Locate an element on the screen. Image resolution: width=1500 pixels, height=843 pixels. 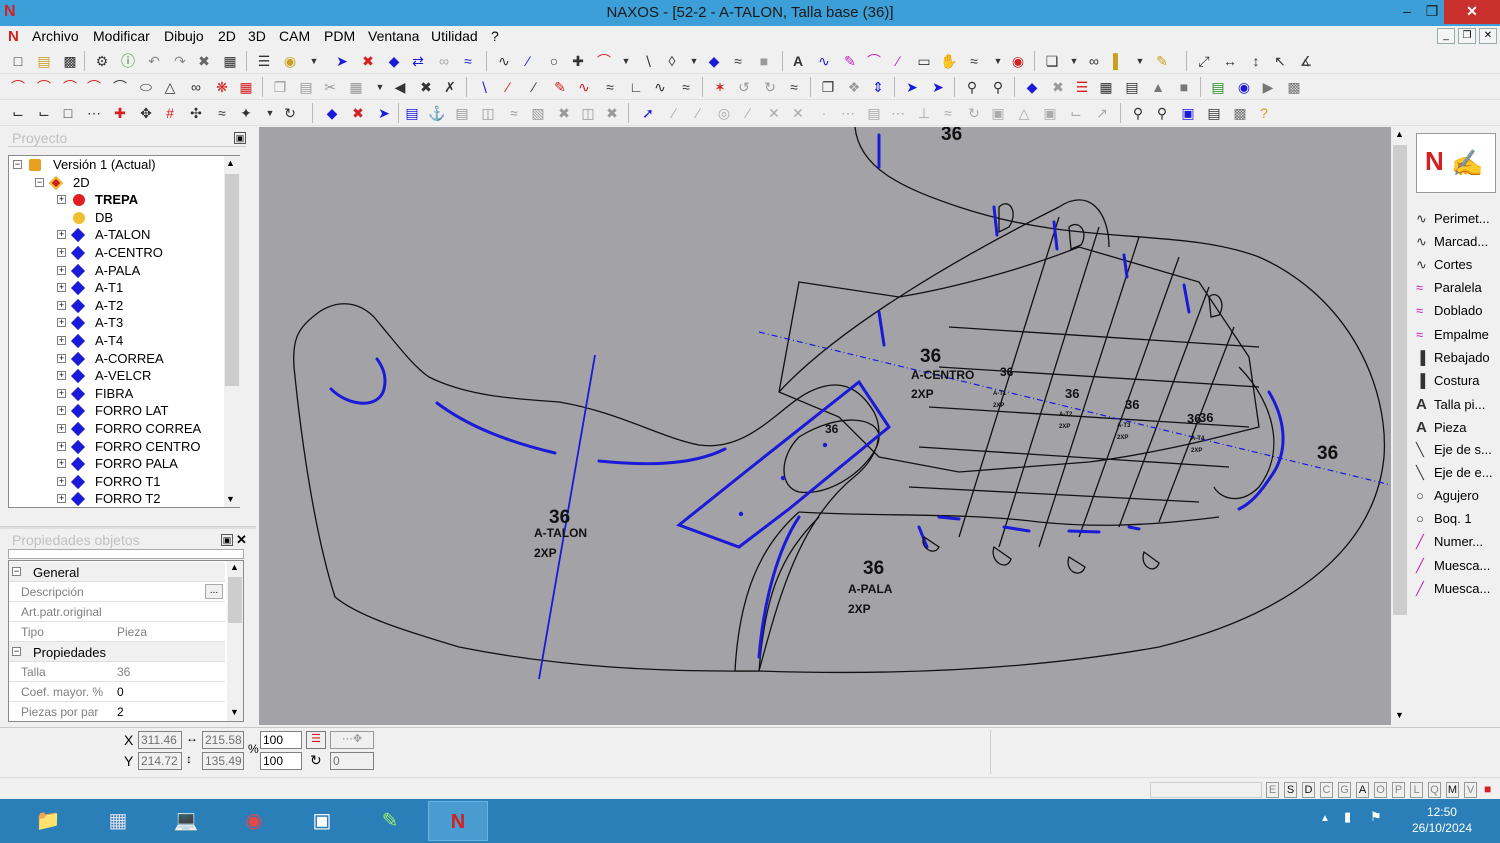
coef-value: 0 is located at coordinates (120, 692).